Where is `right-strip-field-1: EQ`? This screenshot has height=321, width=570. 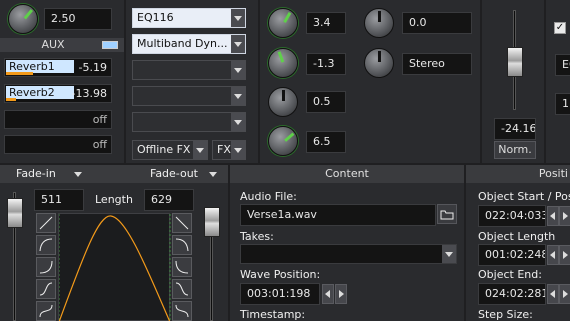 right-strip-field-1: EQ is located at coordinates (562, 65).